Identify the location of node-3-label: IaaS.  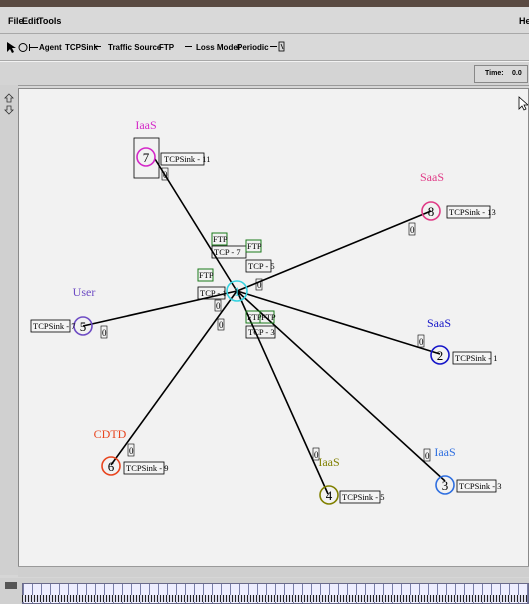
(444, 452).